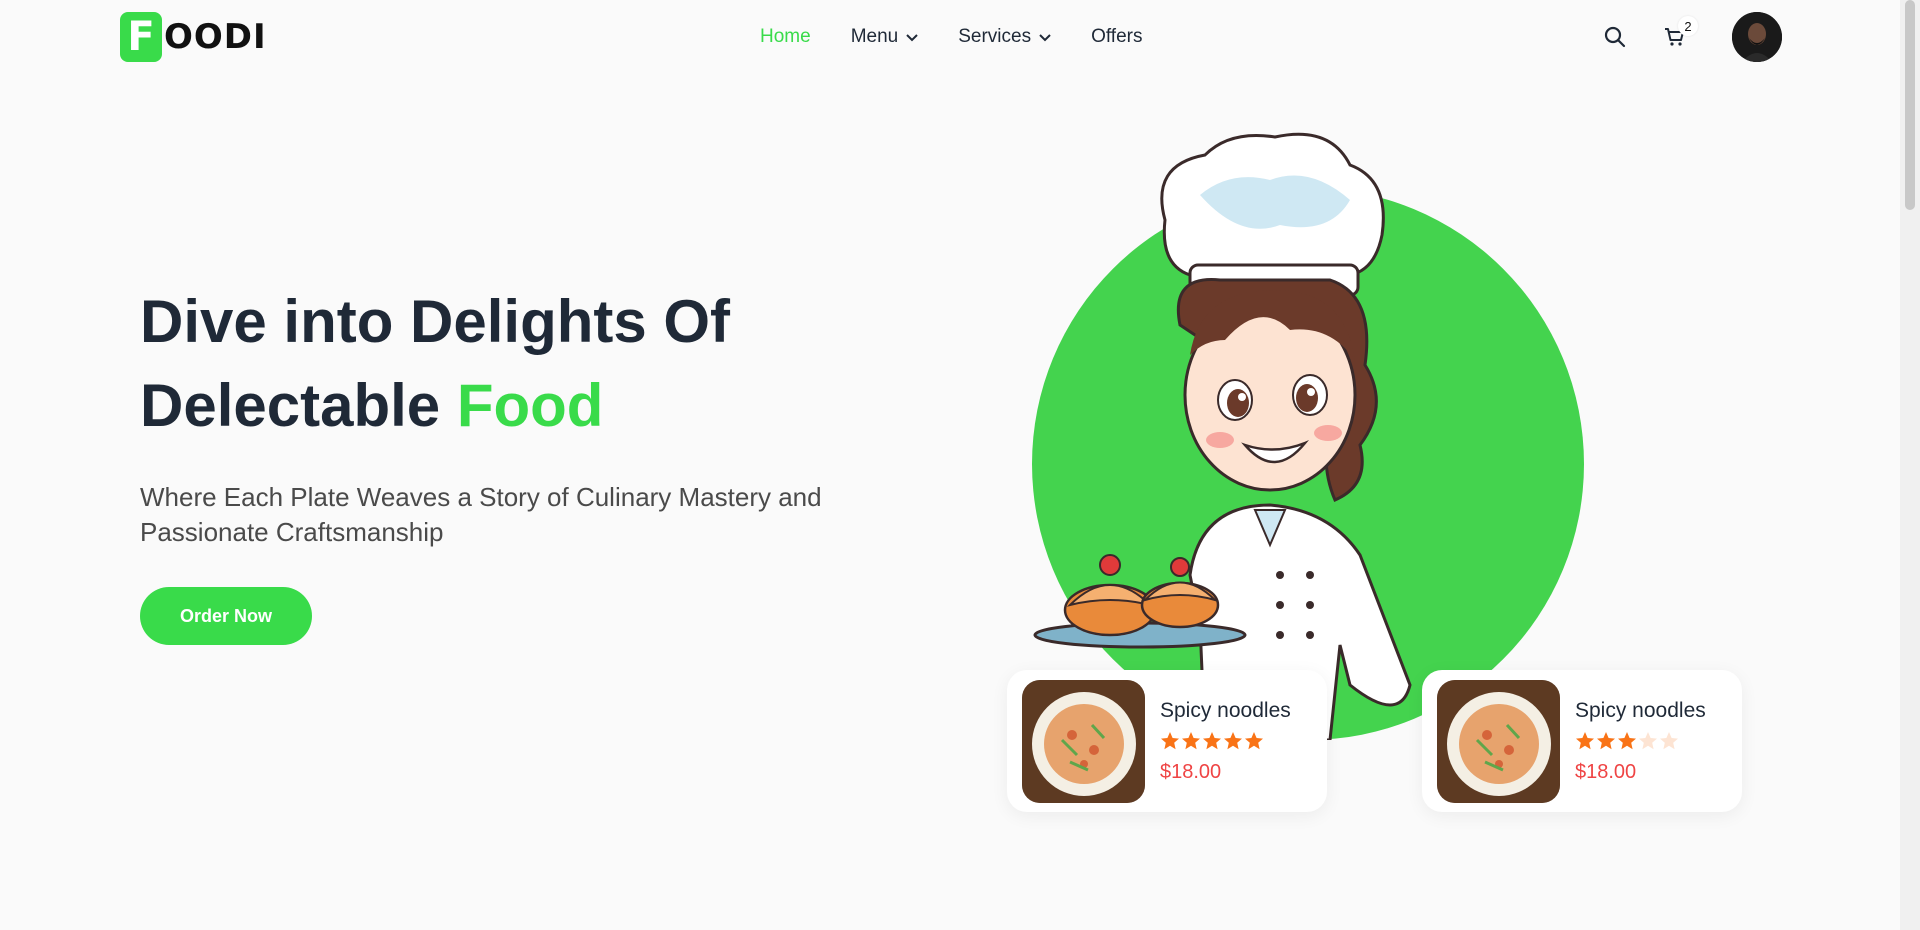  I want to click on navbar: F OODI Home Menu Services Offers 2, so click(950, 38).